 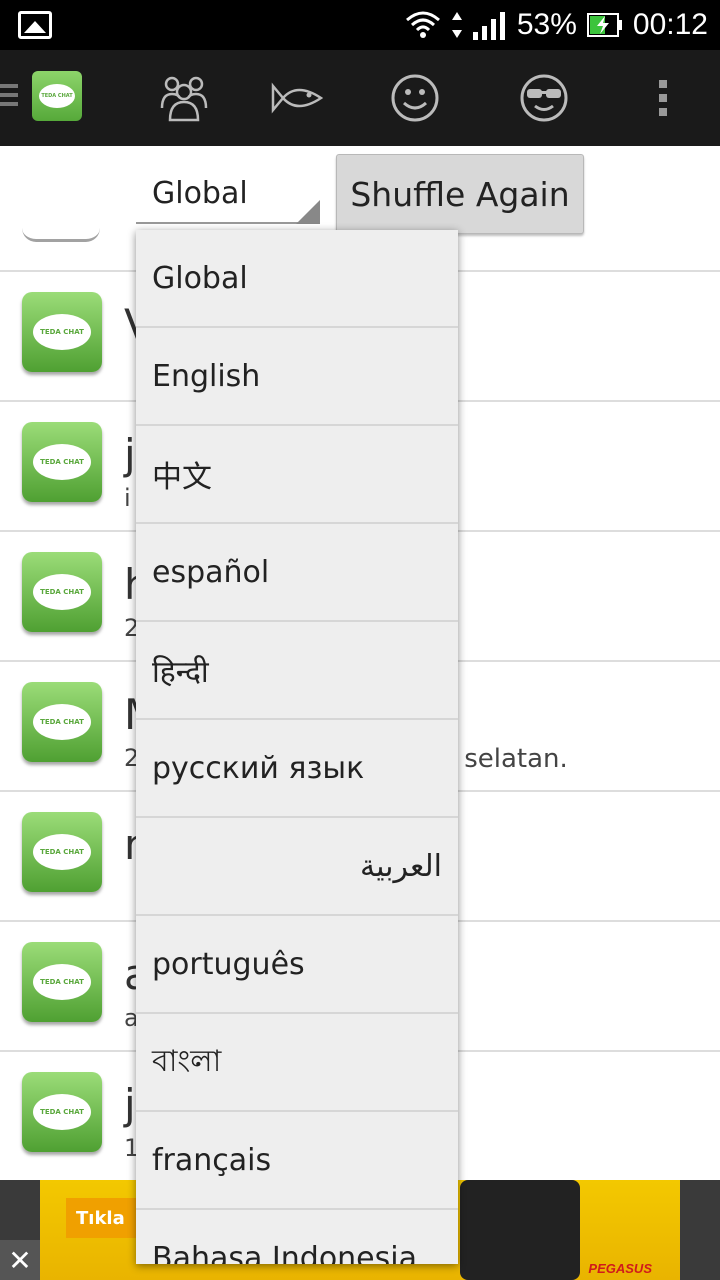 What do you see at coordinates (297, 1063) in the screenshot?
I see `dropdown-option: বাংলা` at bounding box center [297, 1063].